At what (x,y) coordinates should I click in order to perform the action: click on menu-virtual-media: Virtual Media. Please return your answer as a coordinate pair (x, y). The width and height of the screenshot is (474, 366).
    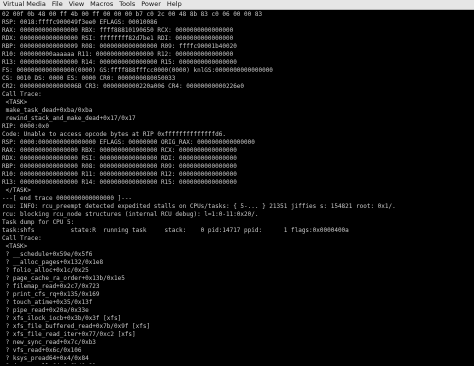
    Looking at the image, I should click on (24, 4).